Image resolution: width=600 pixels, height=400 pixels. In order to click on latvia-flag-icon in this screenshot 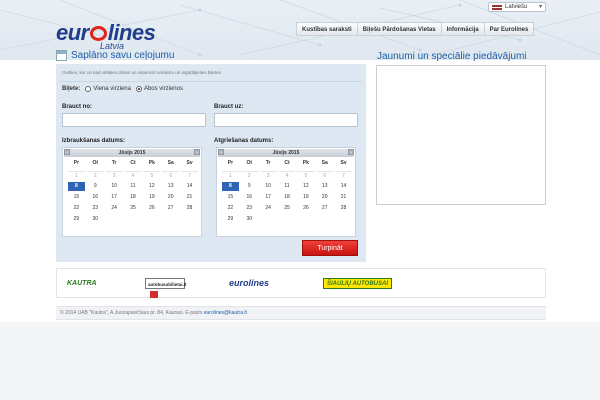, I will do `click(497, 7)`.